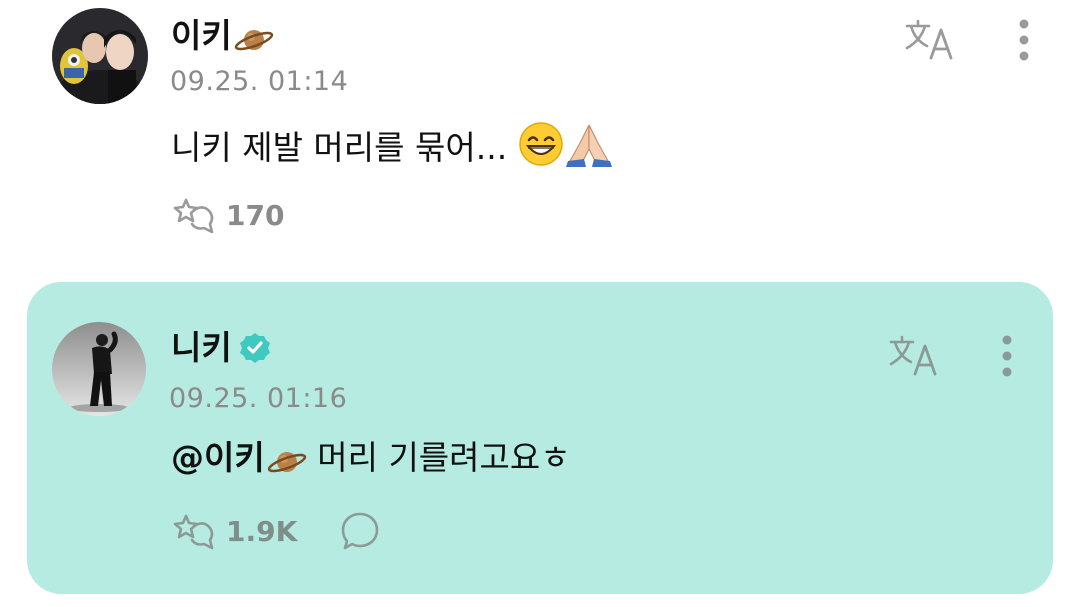 Image resolution: width=1080 pixels, height=607 pixels. What do you see at coordinates (221, 351) in the screenshot?
I see `username: 니키` at bounding box center [221, 351].